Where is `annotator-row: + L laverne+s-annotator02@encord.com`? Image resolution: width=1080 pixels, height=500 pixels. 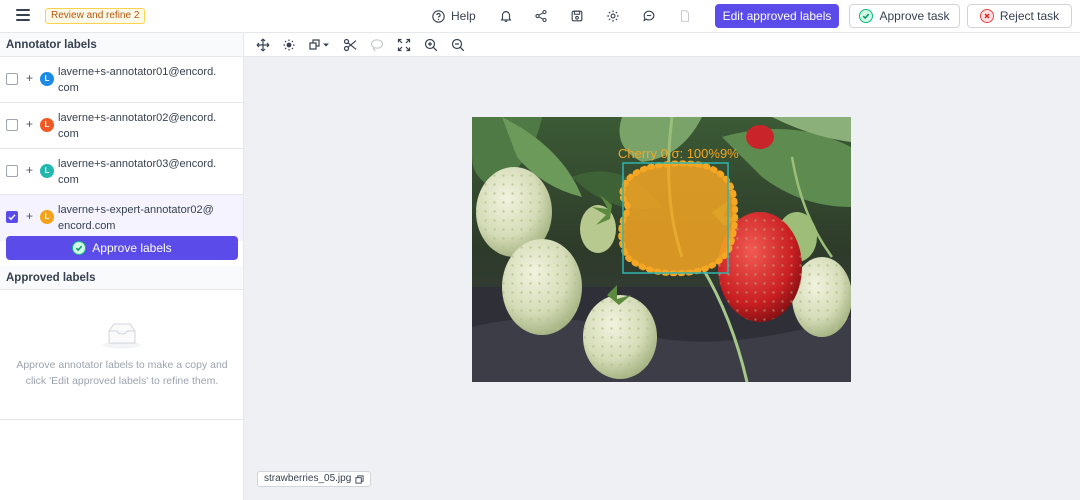 annotator-row: + L laverne+s-annotator02@encord.com is located at coordinates (121, 126).